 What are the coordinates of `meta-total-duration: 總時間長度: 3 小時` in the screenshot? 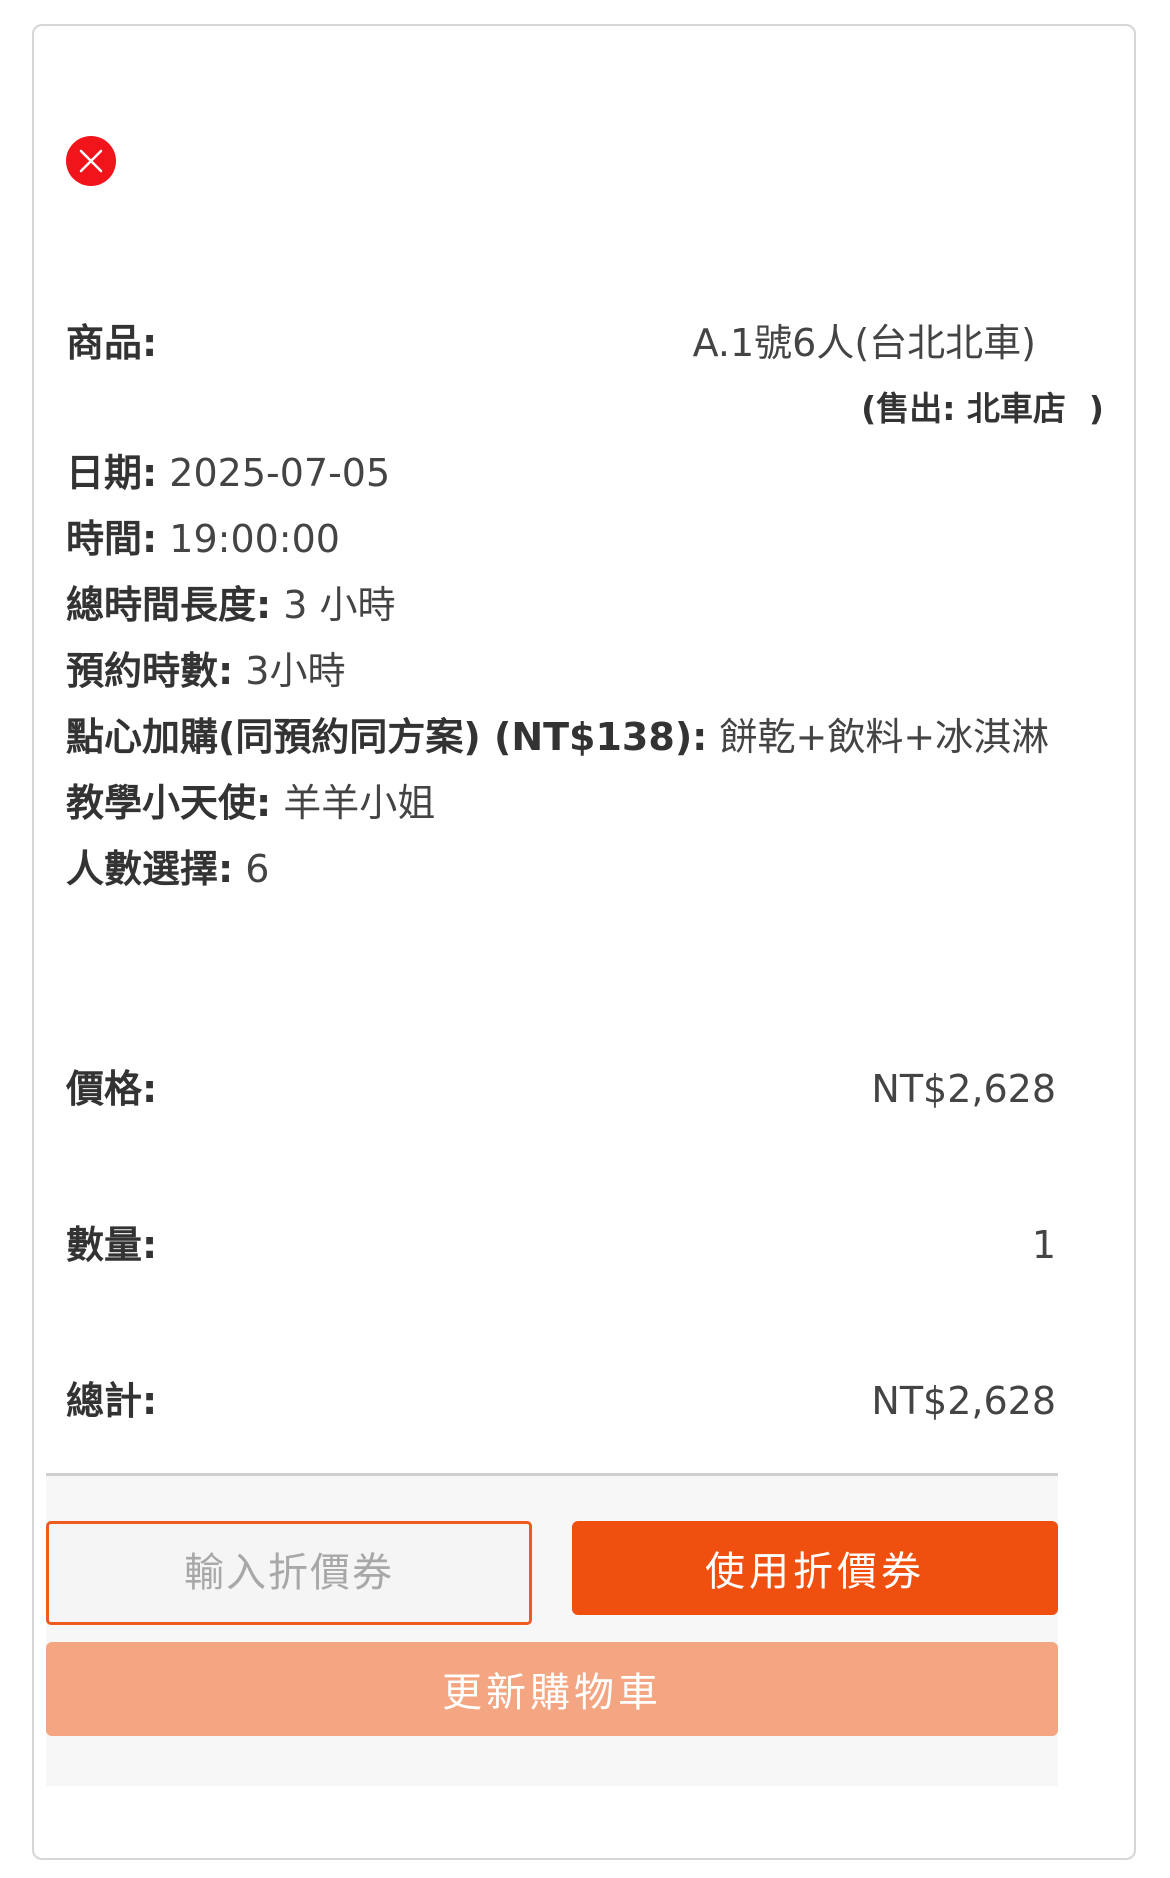 It's located at (231, 605).